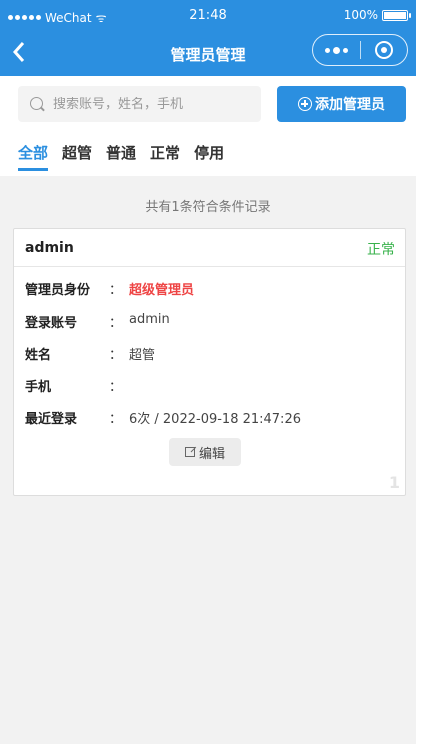  Describe the element at coordinates (51, 323) in the screenshot. I see `field-label: 登录账号` at that location.